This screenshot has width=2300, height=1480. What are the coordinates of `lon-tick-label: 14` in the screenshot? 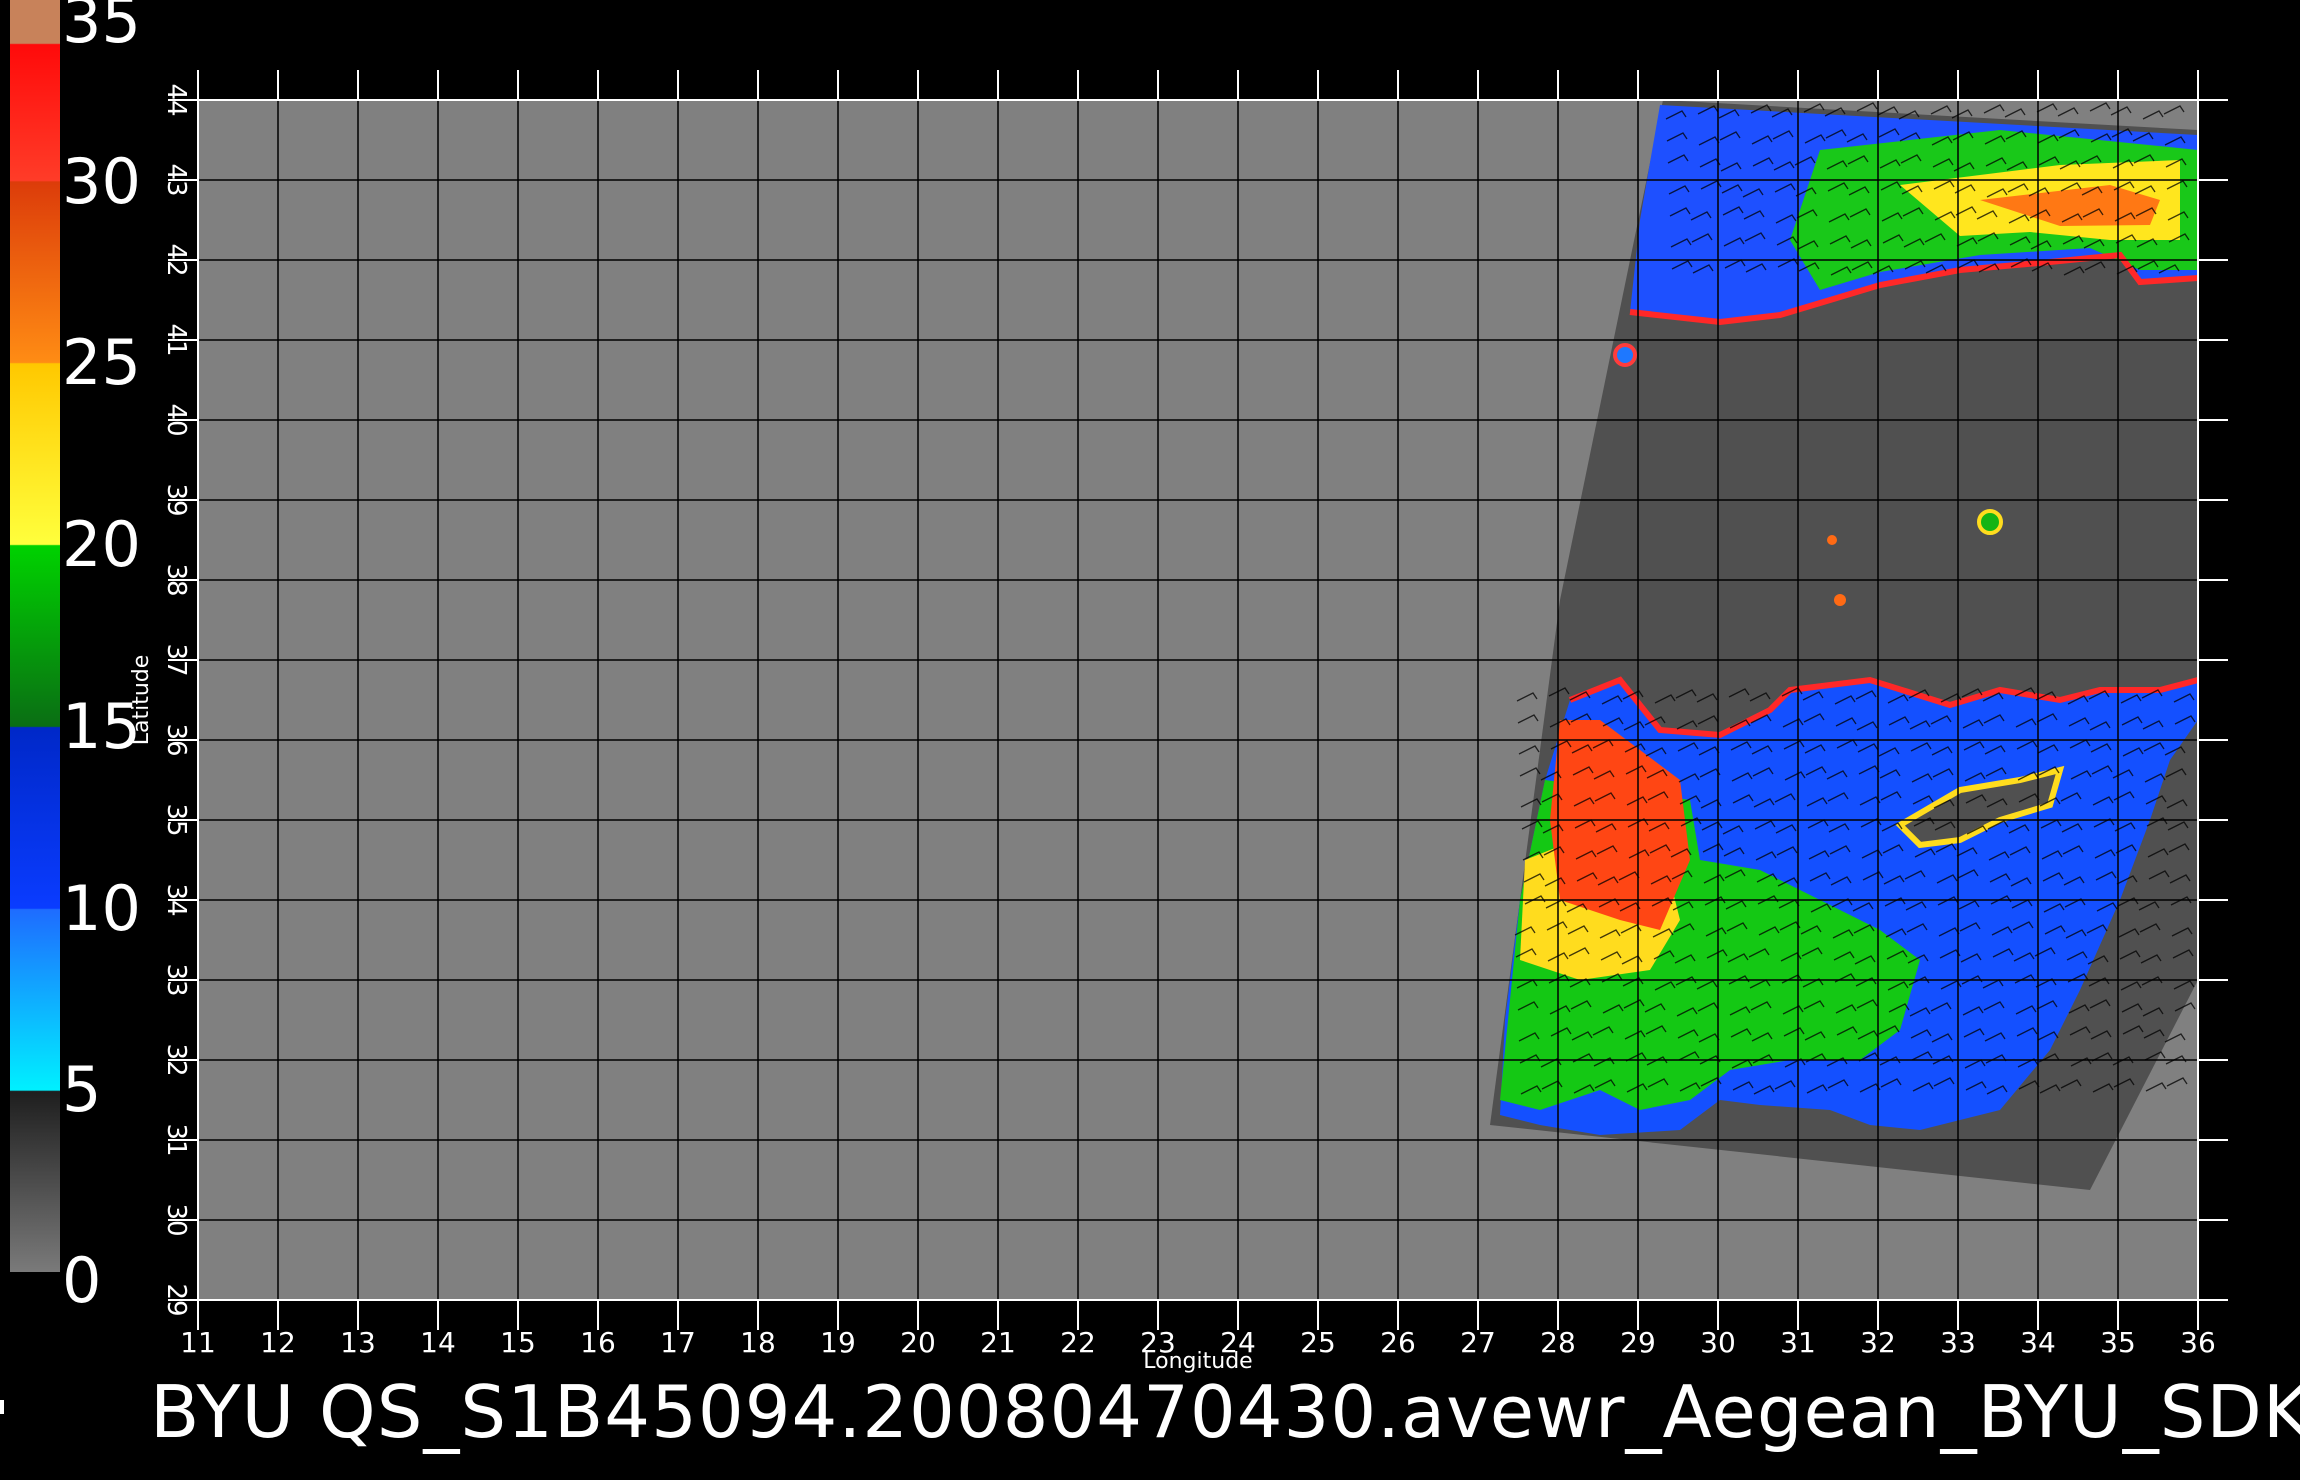 It's located at (438, 1342).